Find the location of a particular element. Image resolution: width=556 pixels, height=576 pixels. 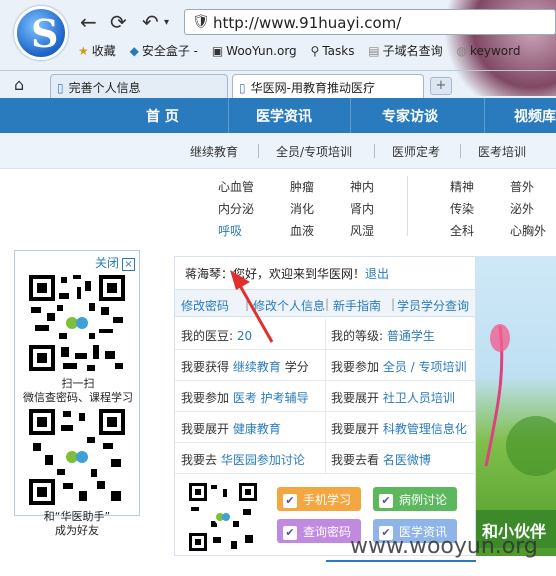

dept-link: 心血管 is located at coordinates (236, 186).